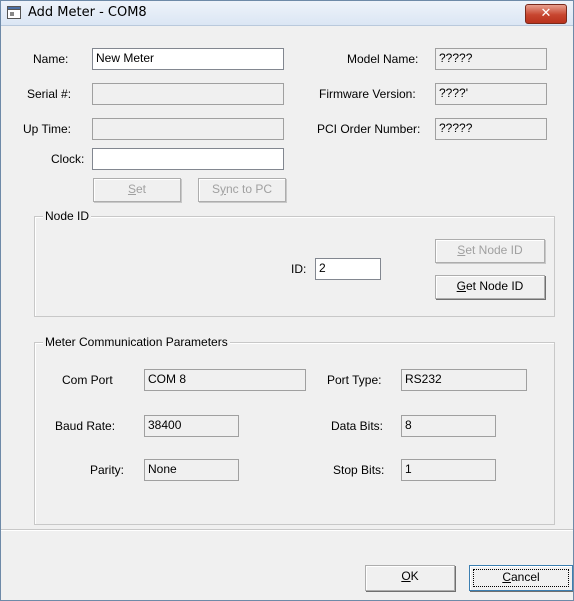 The image size is (574, 601). Describe the element at coordinates (68, 159) in the screenshot. I see `clock-label: Clock:` at that location.